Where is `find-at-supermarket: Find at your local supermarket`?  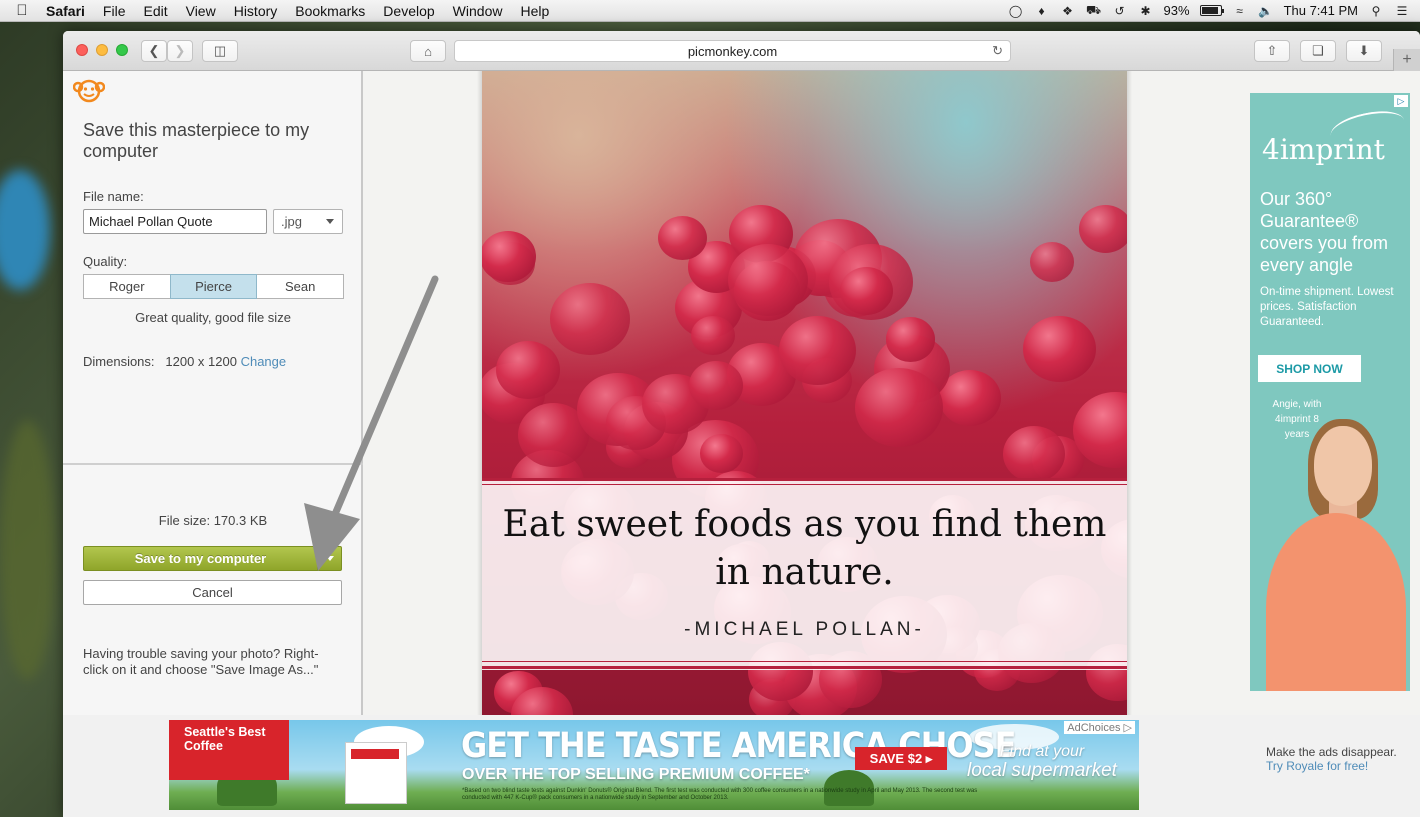
find-at-supermarket: Find at your local supermarket is located at coordinates (1042, 761).